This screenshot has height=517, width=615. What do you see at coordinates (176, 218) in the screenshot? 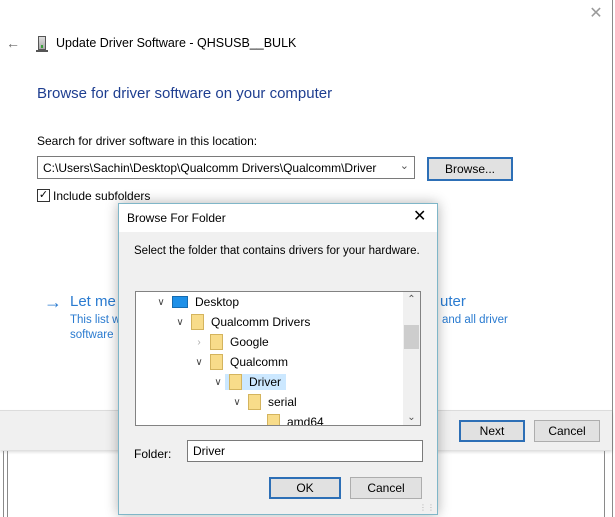
I see `dialog-title: Browse For Folder` at bounding box center [176, 218].